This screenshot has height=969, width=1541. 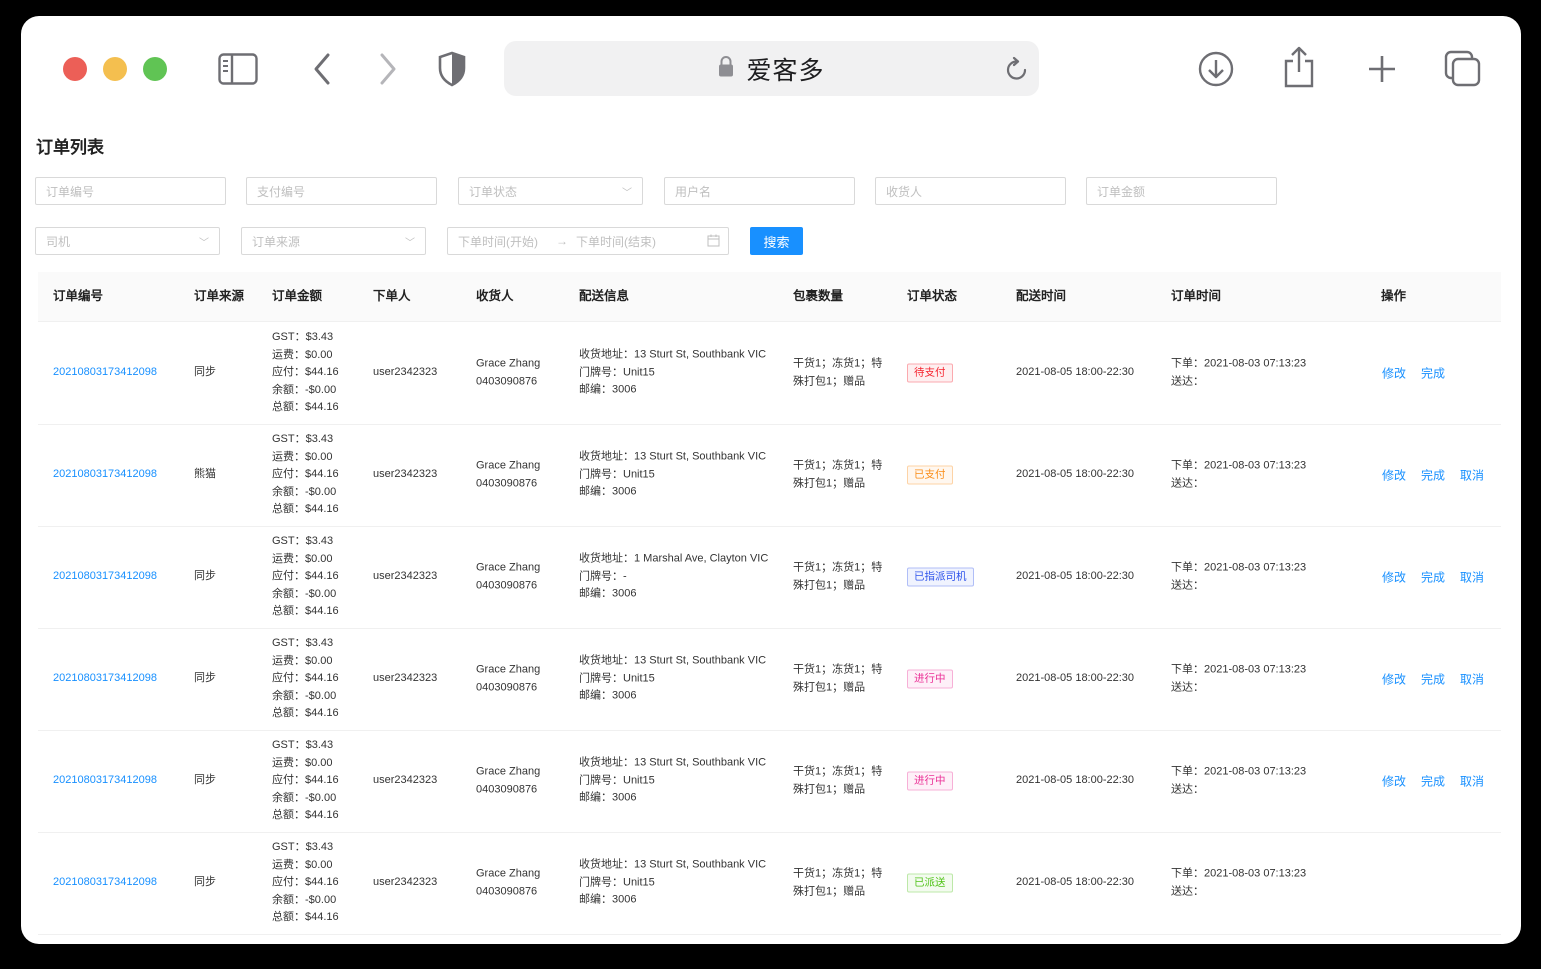 I want to click on tab-overview-icon, so click(x=1463, y=69).